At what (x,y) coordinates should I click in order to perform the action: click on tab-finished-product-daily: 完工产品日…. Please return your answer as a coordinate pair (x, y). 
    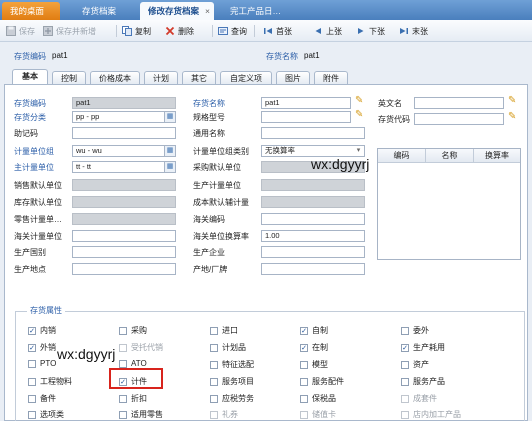
    Looking at the image, I should click on (256, 11).